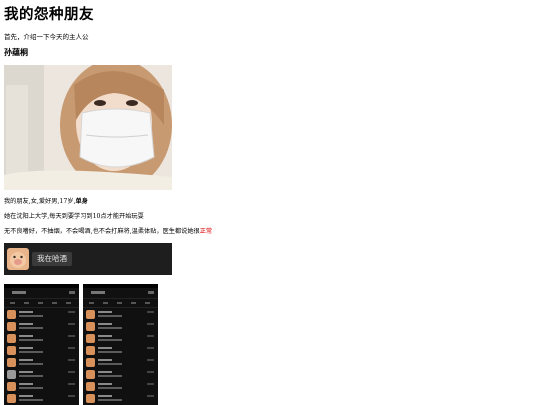 This screenshot has height=405, width=540. I want to click on chat-screenshot-right, so click(120, 344).